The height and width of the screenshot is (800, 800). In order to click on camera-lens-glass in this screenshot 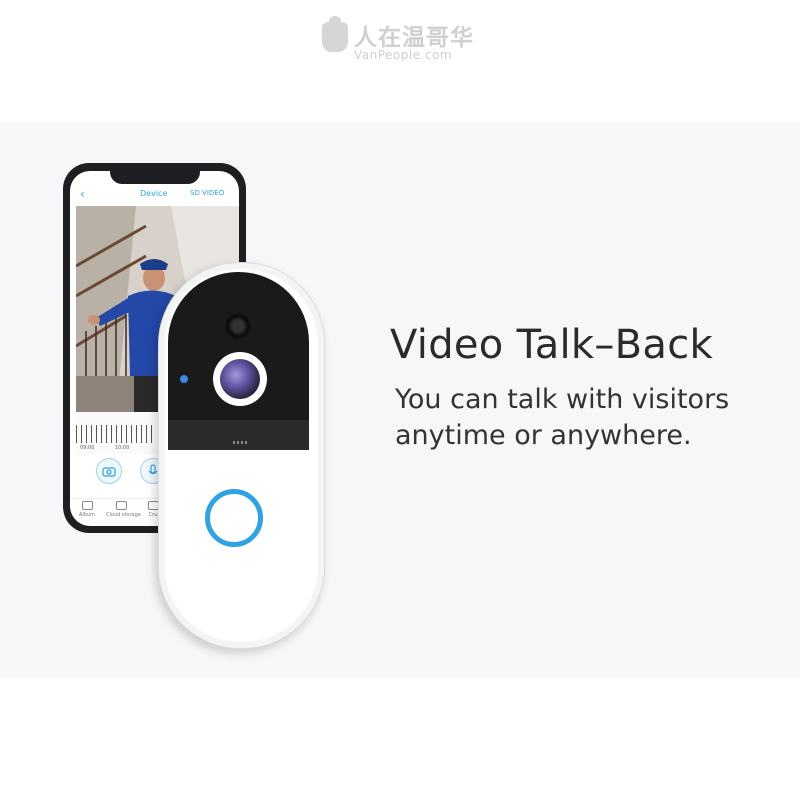, I will do `click(240, 379)`.